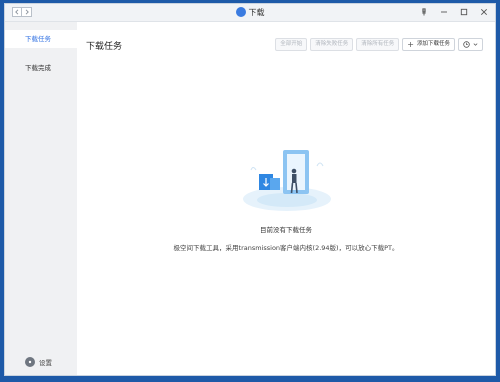 This screenshot has width=500, height=382. What do you see at coordinates (466, 44) in the screenshot?
I see `clock-icon` at bounding box center [466, 44].